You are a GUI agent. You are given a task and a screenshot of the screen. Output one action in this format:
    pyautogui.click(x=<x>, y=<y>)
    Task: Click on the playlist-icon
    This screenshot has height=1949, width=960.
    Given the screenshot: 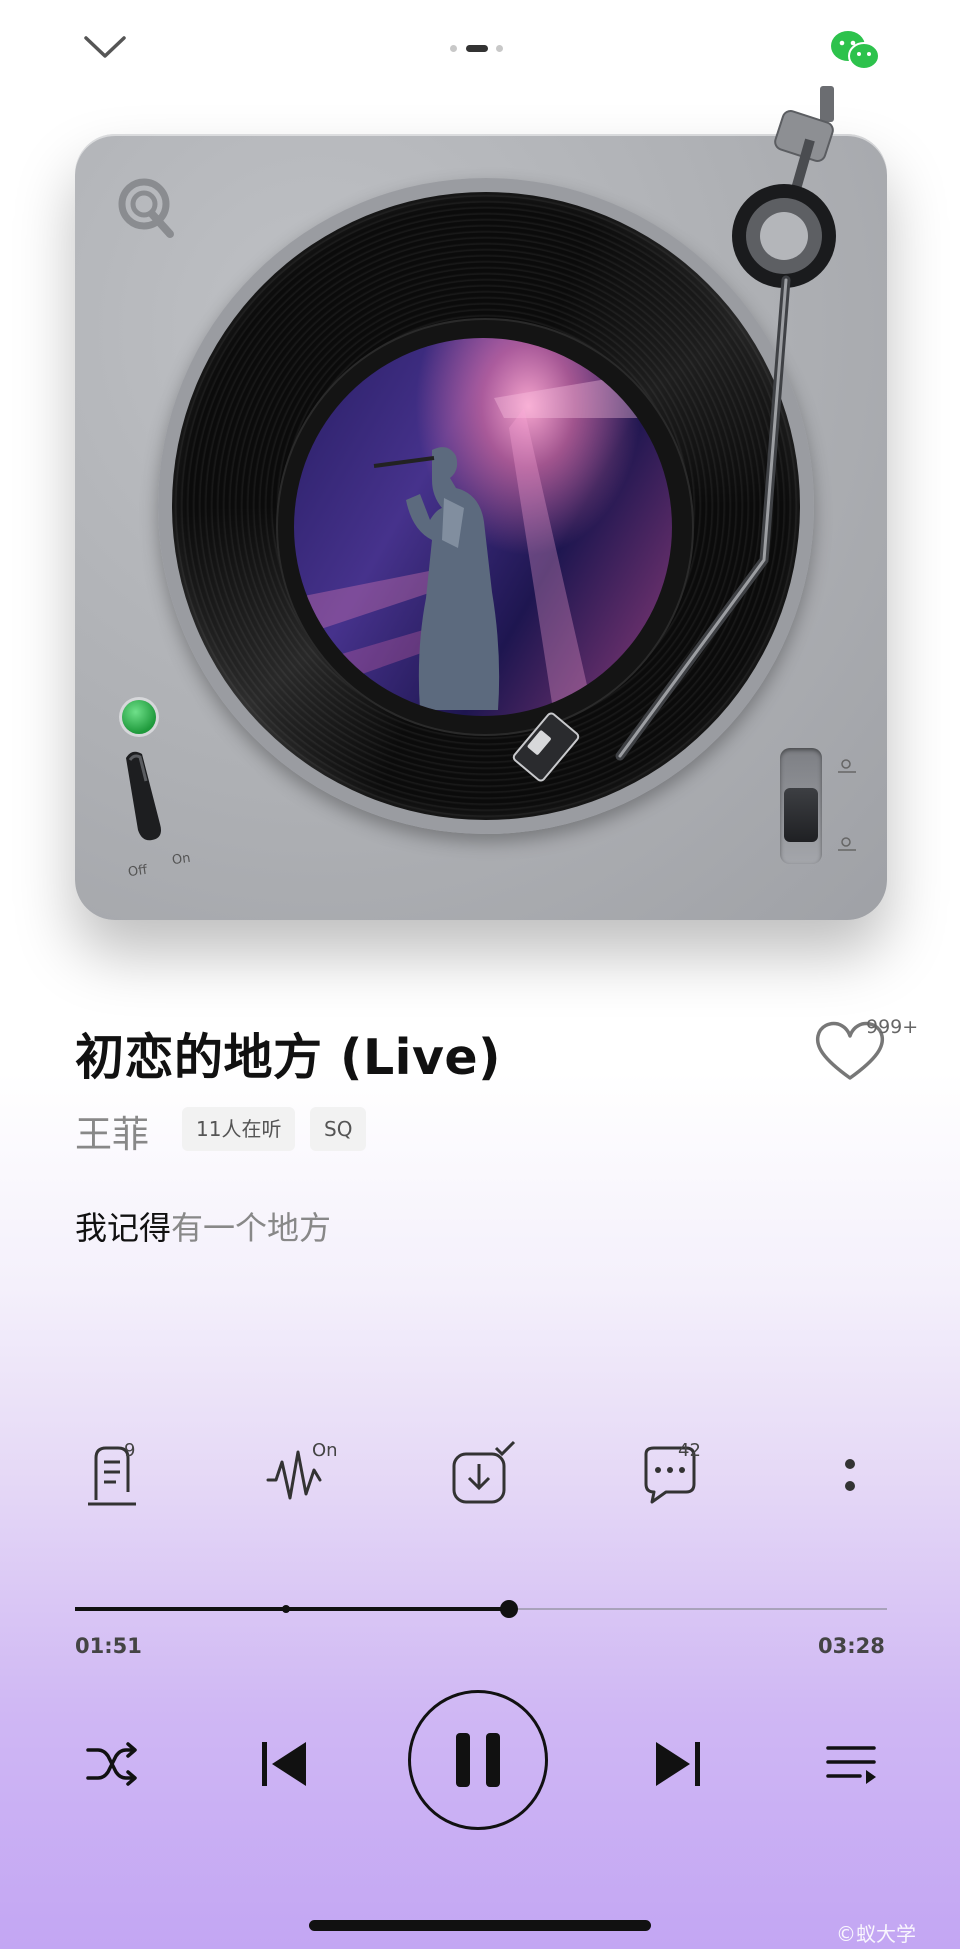 What is the action you would take?
    pyautogui.click(x=852, y=1764)
    